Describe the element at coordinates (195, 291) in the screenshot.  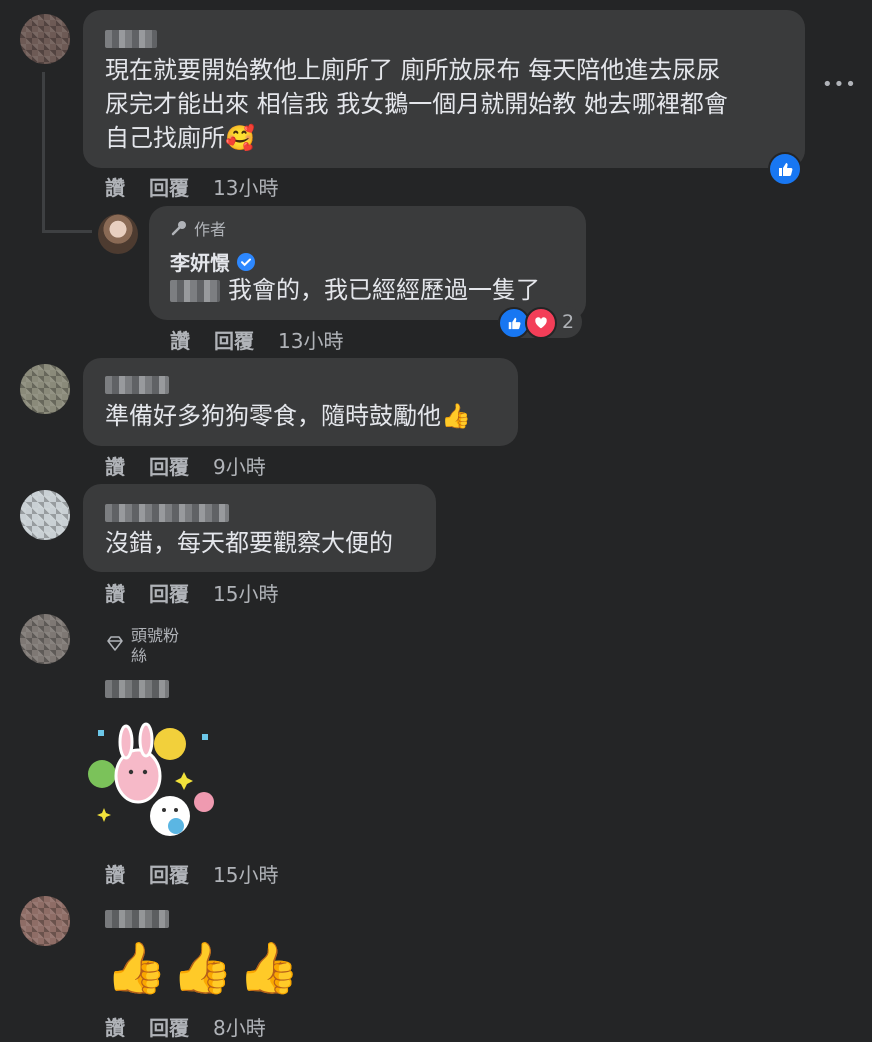
I see `mention-name` at that location.